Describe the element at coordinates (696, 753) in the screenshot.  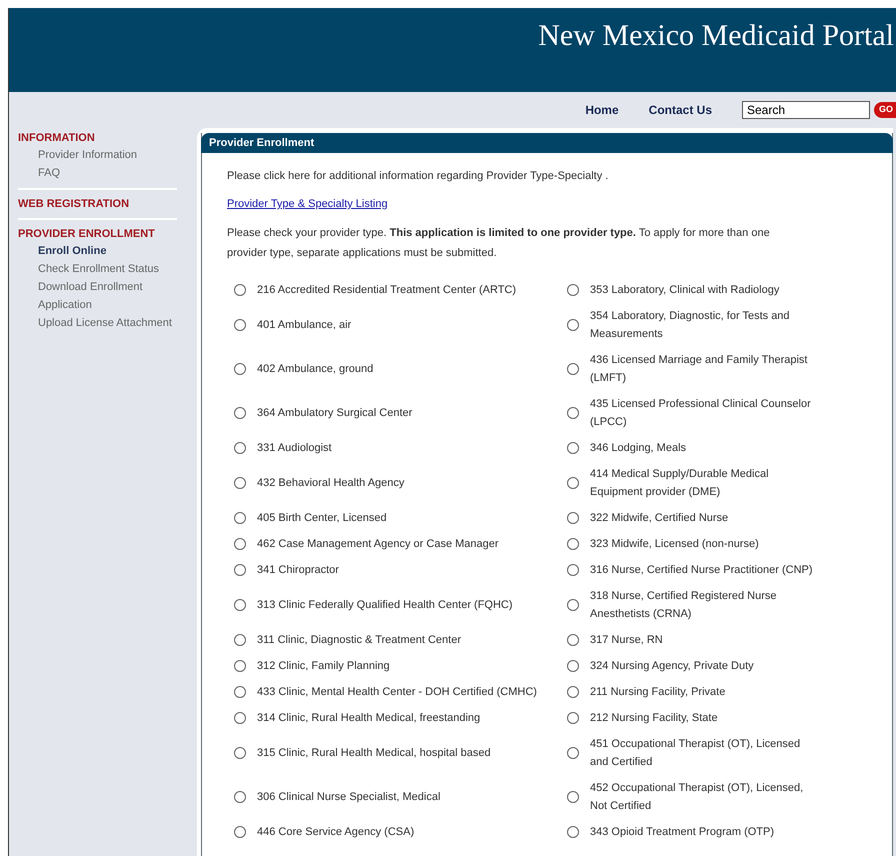
I see `provider-type-label: 451 Occupational Therapist (OT), Licensed and Certified` at that location.